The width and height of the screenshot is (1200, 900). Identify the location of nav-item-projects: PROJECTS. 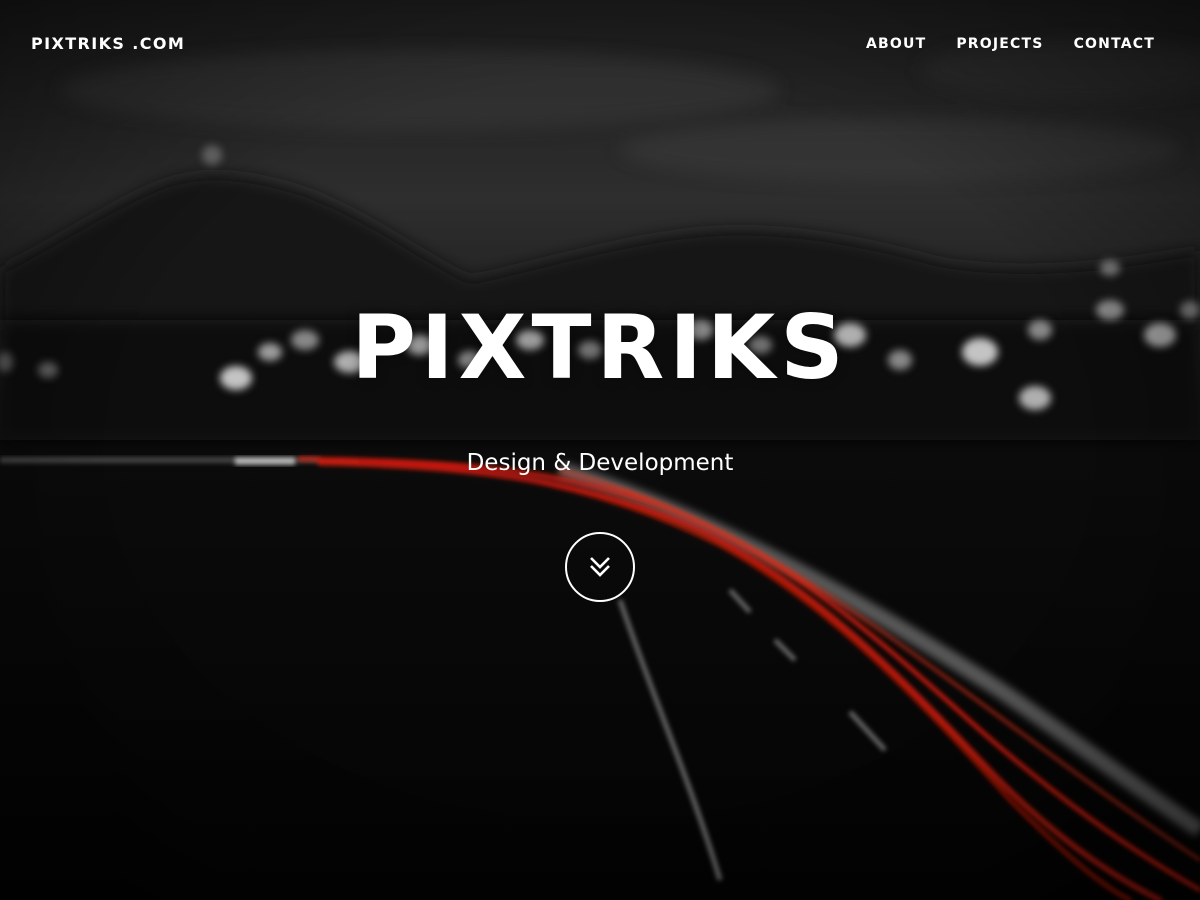
(999, 44).